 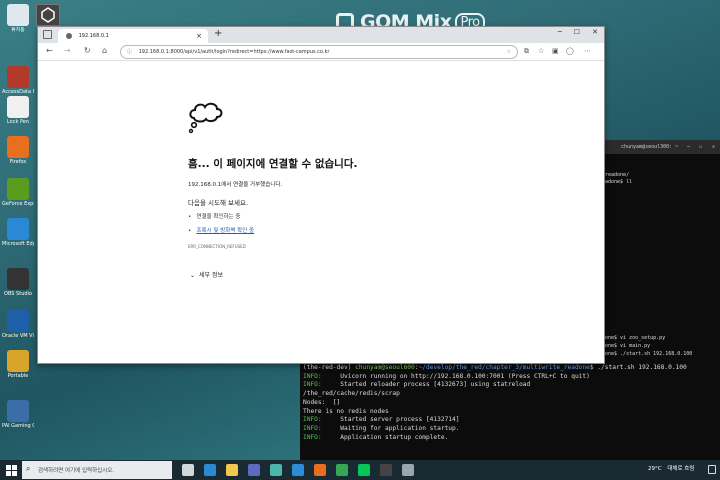 I want to click on chrome-icon, so click(x=342, y=470).